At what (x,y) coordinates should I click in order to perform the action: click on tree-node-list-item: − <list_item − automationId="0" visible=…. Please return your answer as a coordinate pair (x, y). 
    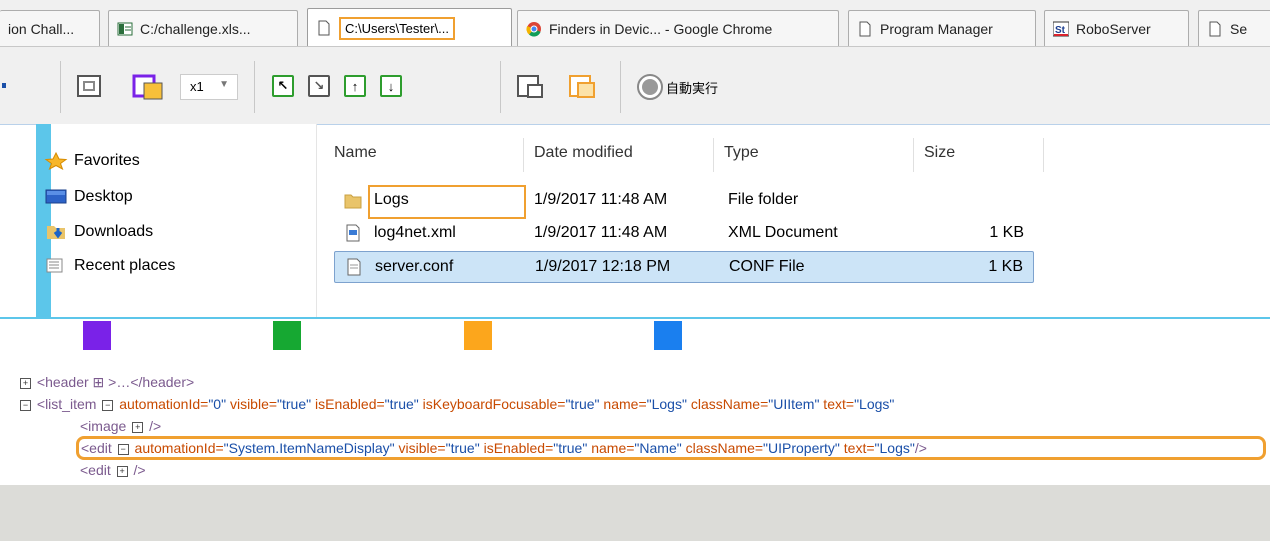
    Looking at the image, I should click on (456, 404).